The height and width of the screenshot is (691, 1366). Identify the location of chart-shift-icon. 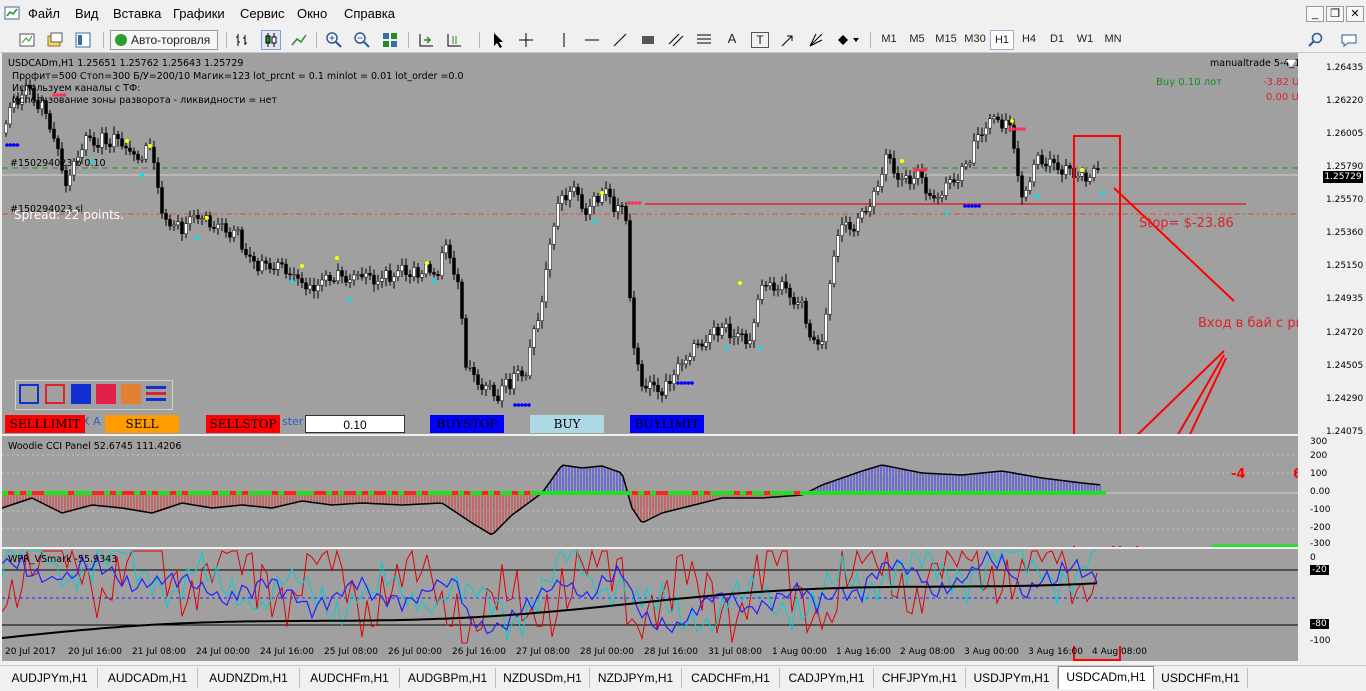
(454, 40).